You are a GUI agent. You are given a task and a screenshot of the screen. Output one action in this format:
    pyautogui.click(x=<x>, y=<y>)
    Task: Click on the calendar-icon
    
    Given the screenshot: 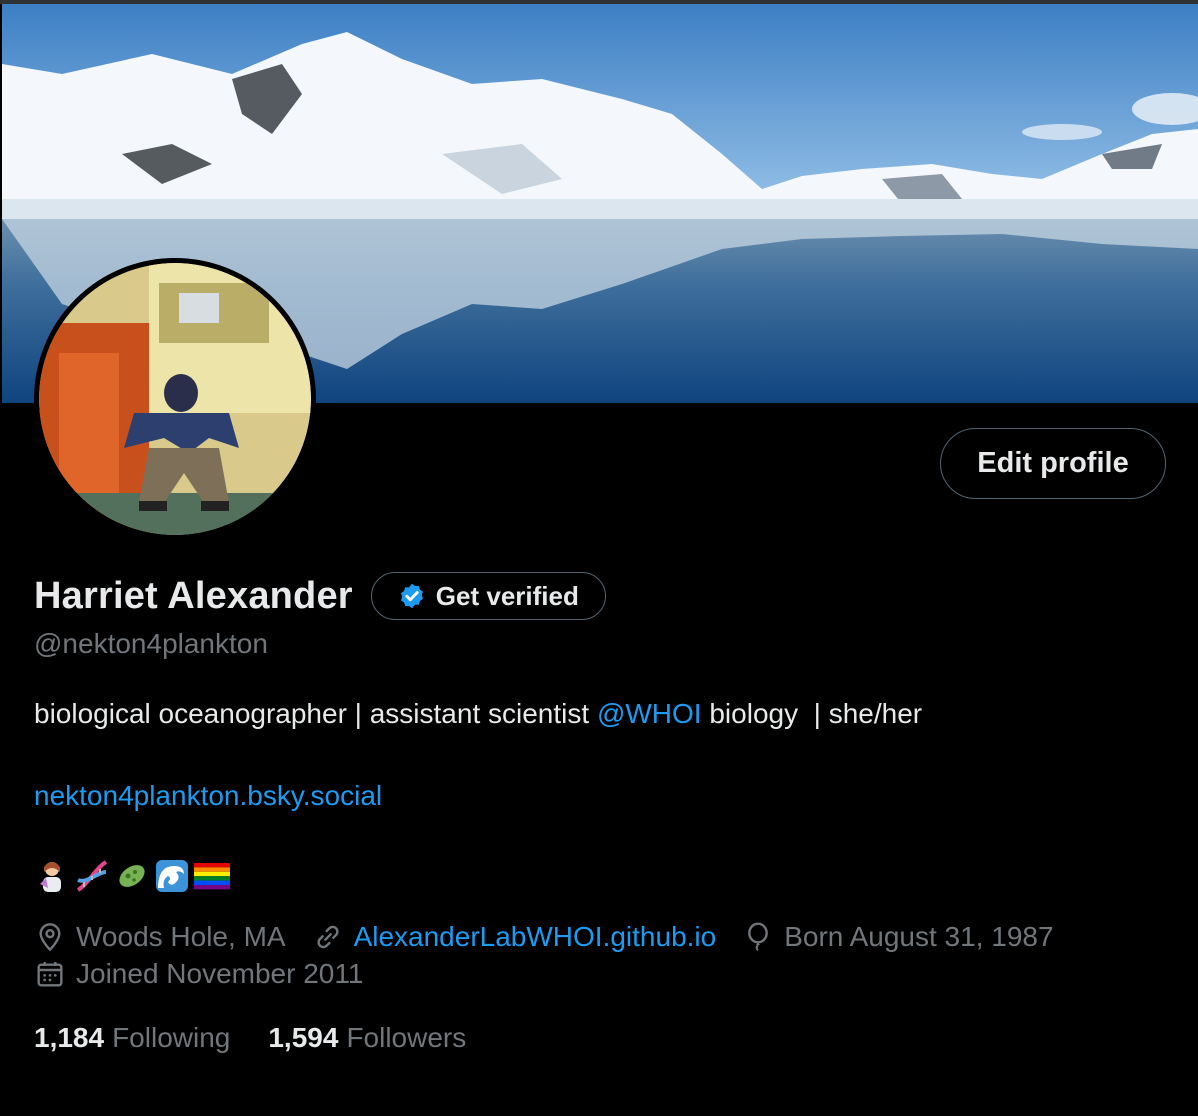 What is the action you would take?
    pyautogui.click(x=50, y=974)
    